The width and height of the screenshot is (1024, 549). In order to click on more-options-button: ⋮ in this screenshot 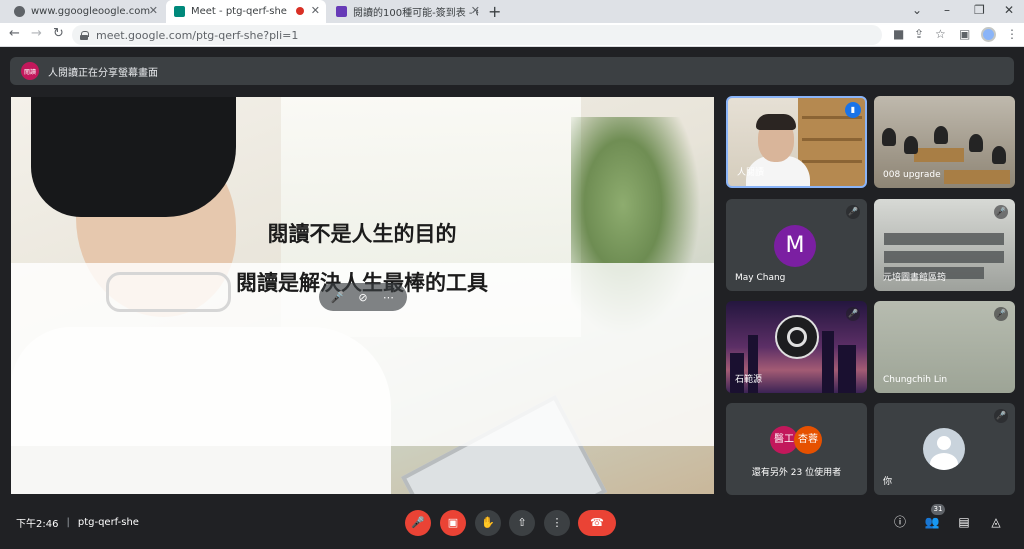, I will do `click(557, 523)`.